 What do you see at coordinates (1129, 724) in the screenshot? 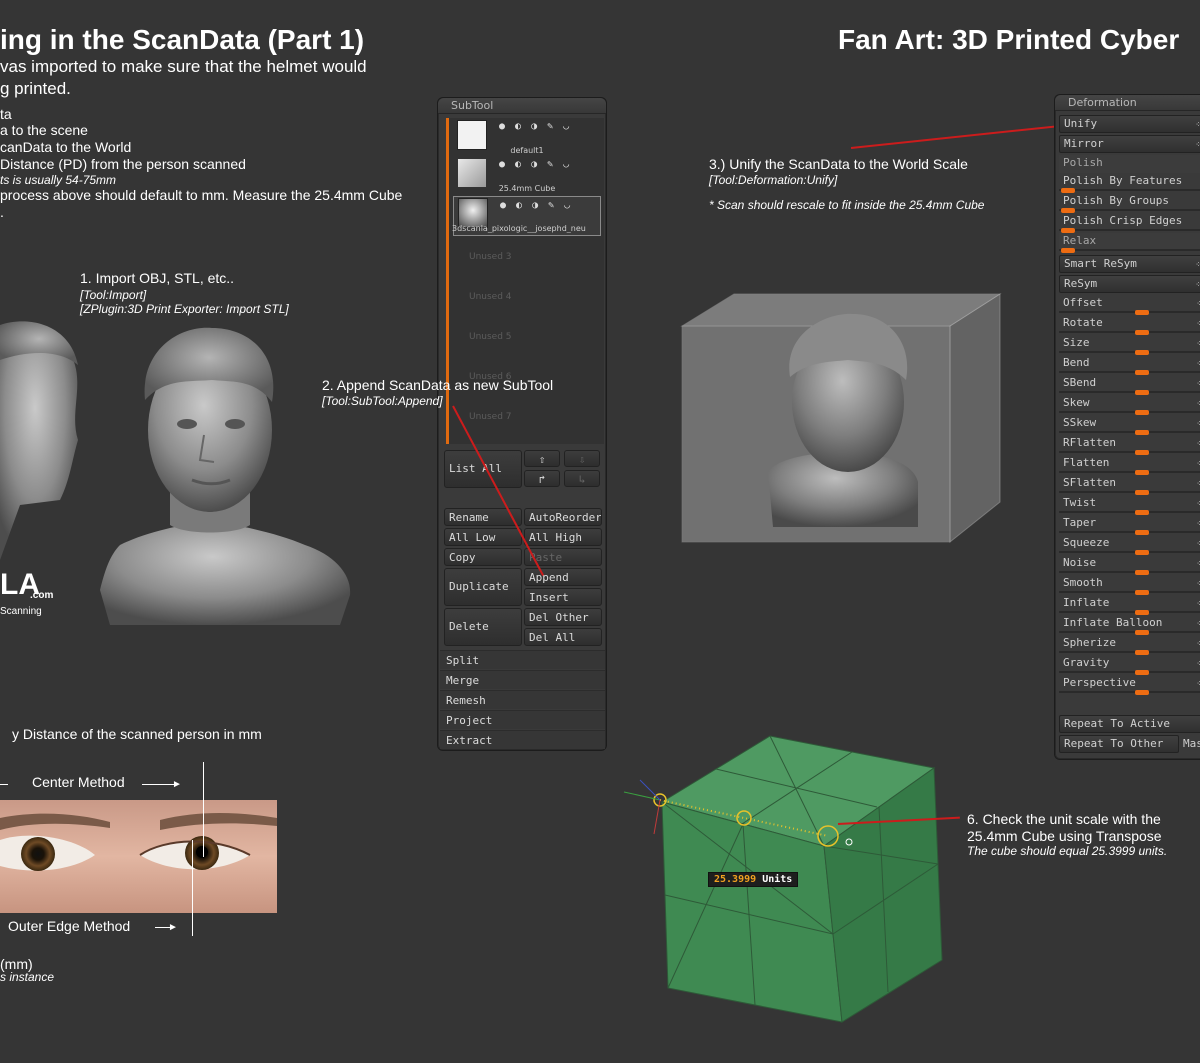
I see `repeat-to-active-button: Repeat To Active` at bounding box center [1129, 724].